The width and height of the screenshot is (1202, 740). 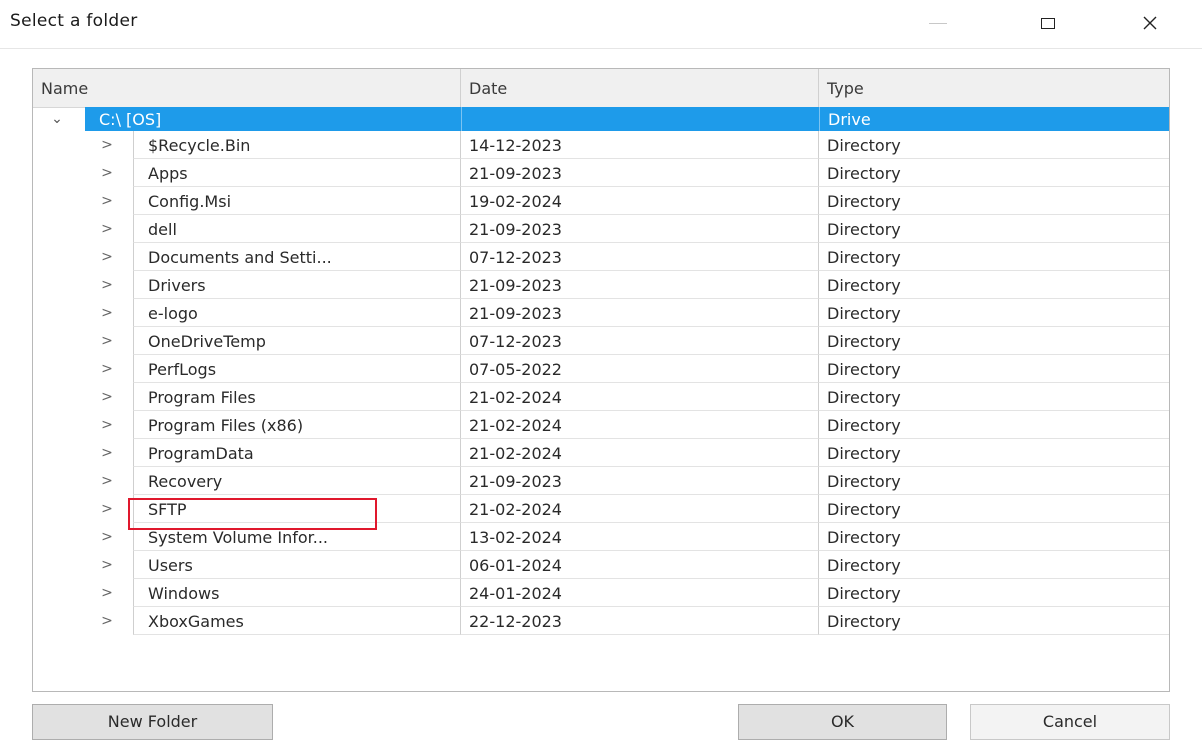 What do you see at coordinates (1070, 722) in the screenshot?
I see `cancel-button: Cancel` at bounding box center [1070, 722].